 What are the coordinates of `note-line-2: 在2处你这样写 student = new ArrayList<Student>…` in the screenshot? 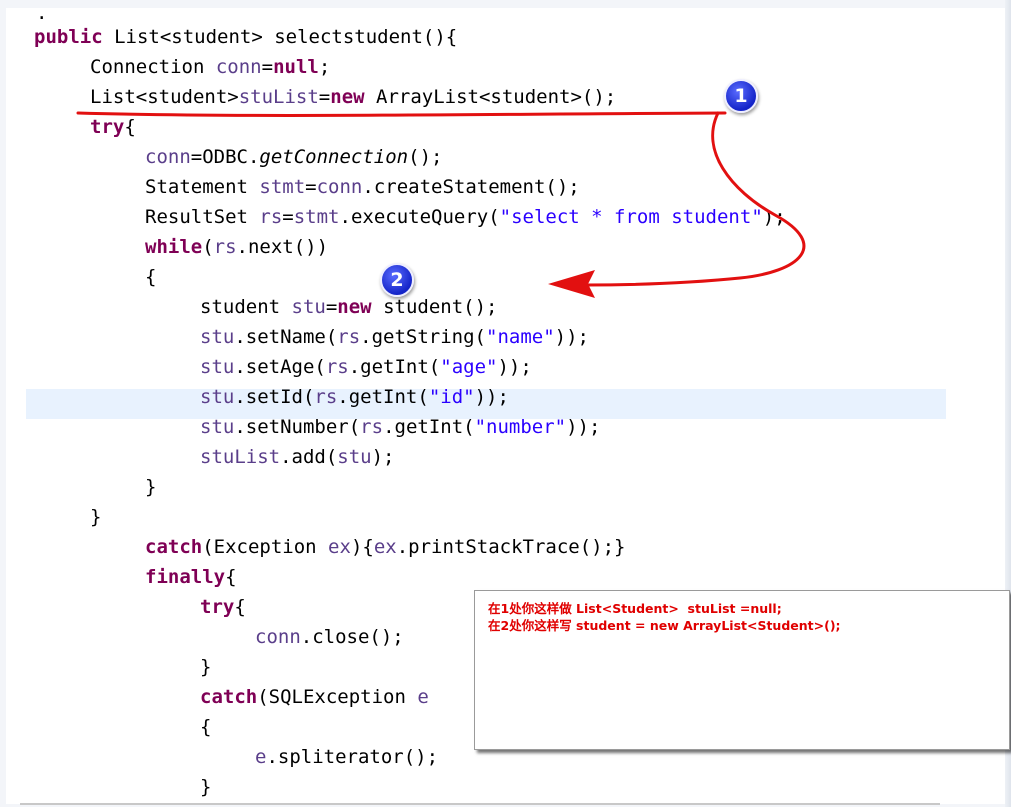 It's located at (664, 625).